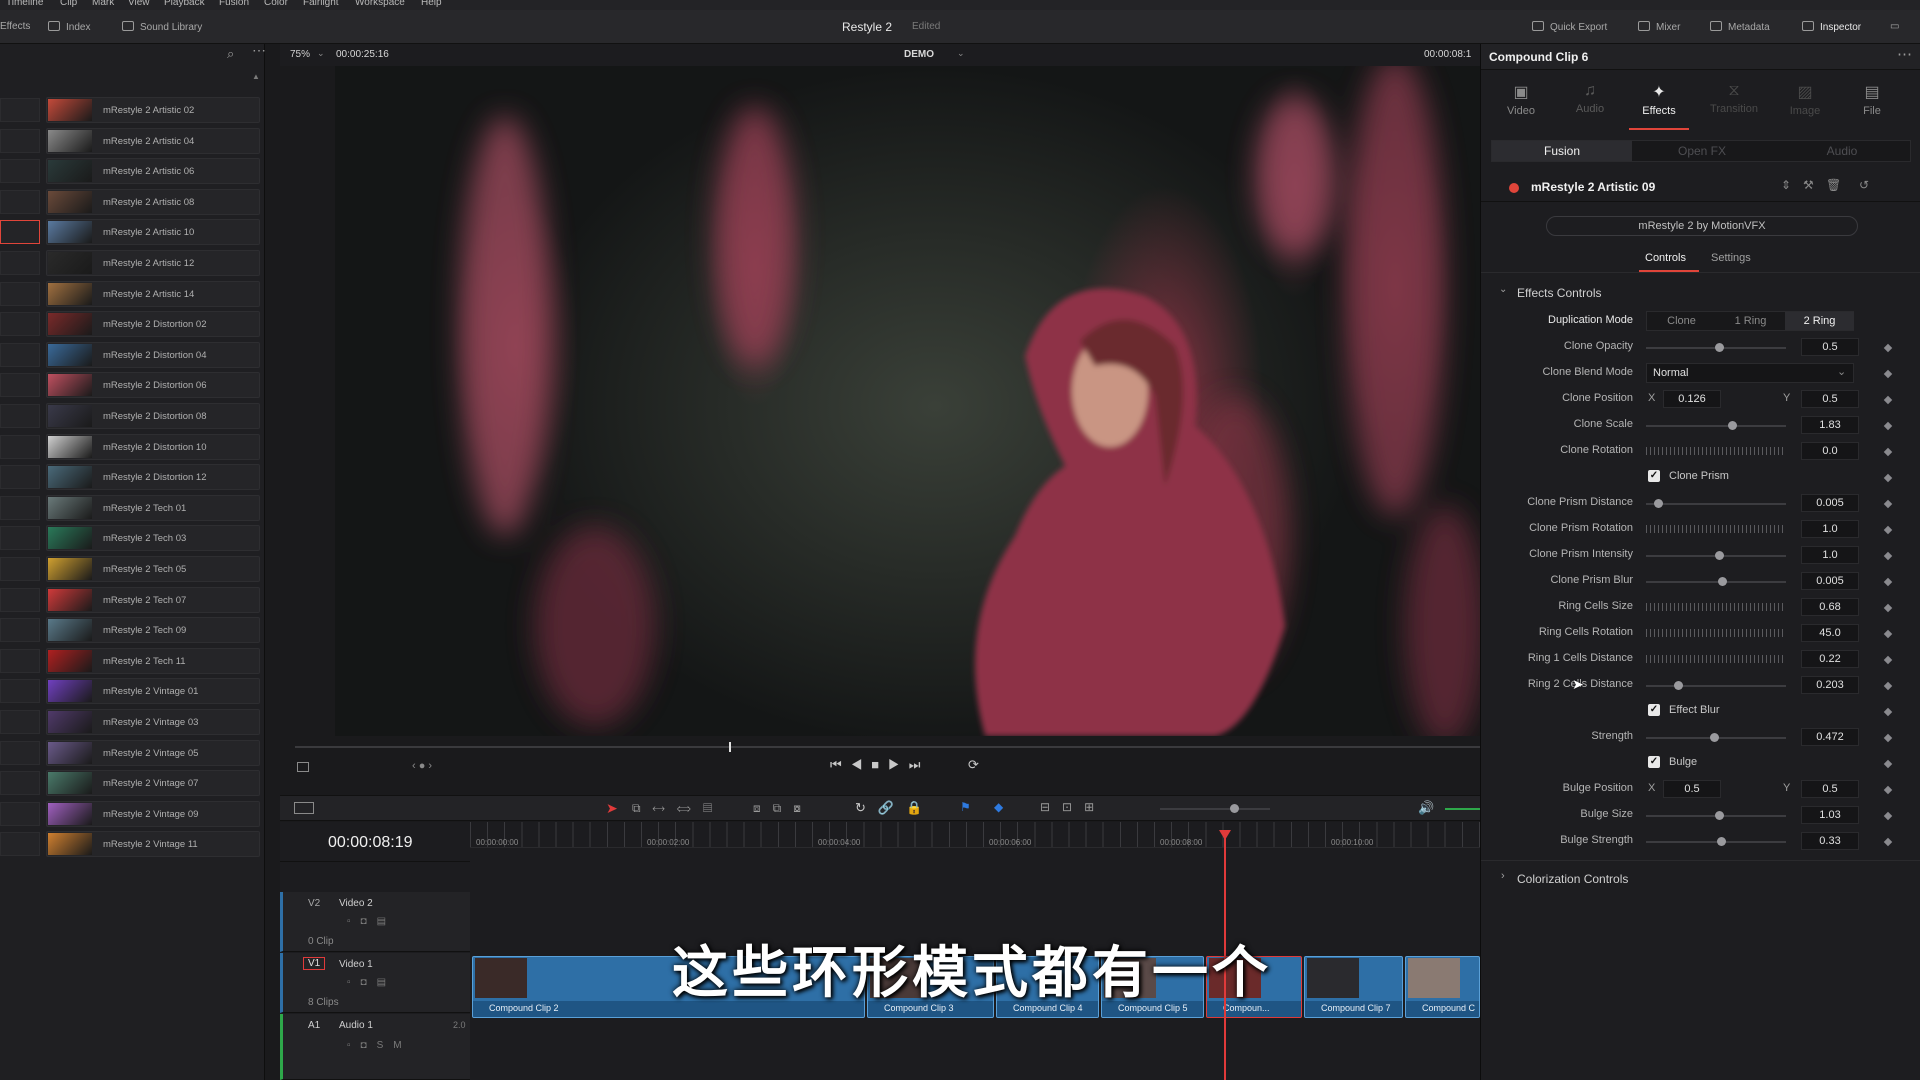 This screenshot has width=1920, height=1080. Describe the element at coordinates (1503, 289) in the screenshot. I see `chevron-down-icon: ⌄` at that location.